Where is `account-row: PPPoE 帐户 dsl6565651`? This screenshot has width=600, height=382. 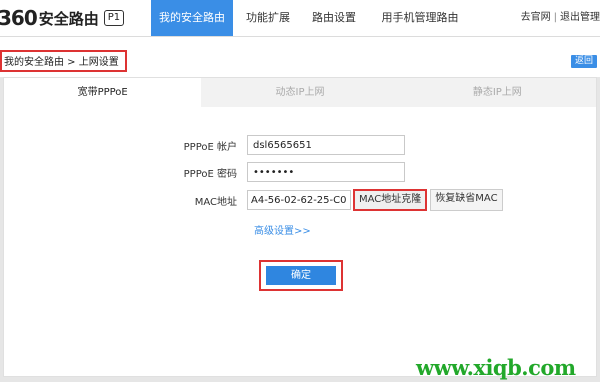
account-row: PPPoE 帐户 dsl6565651 is located at coordinates (282, 145).